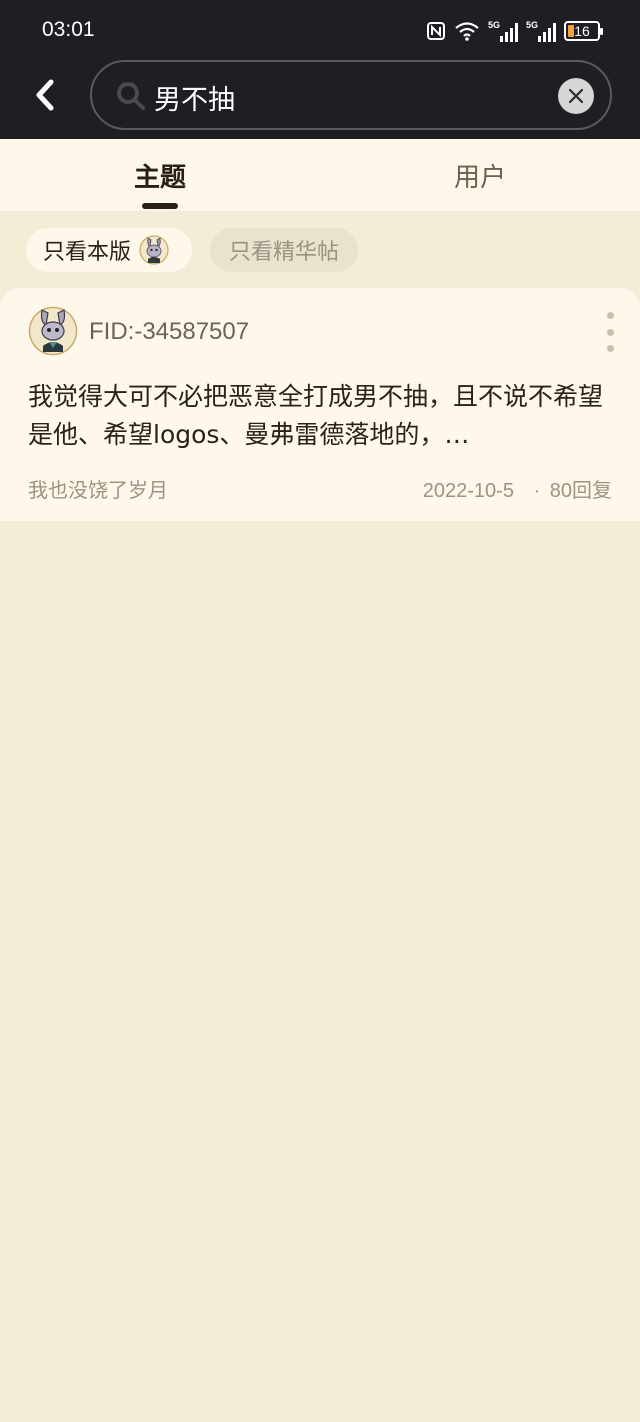 Image resolution: width=640 pixels, height=1422 pixels. I want to click on back-button, so click(45, 95).